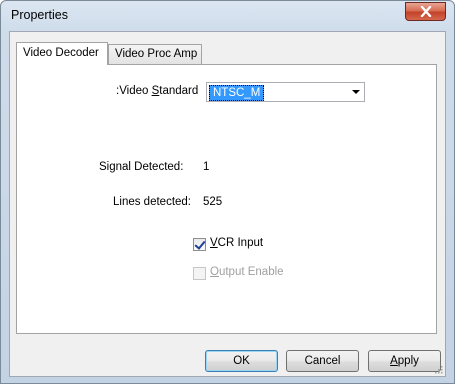 The width and height of the screenshot is (455, 384). Describe the element at coordinates (356, 92) in the screenshot. I see `chevron-down-icon` at that location.